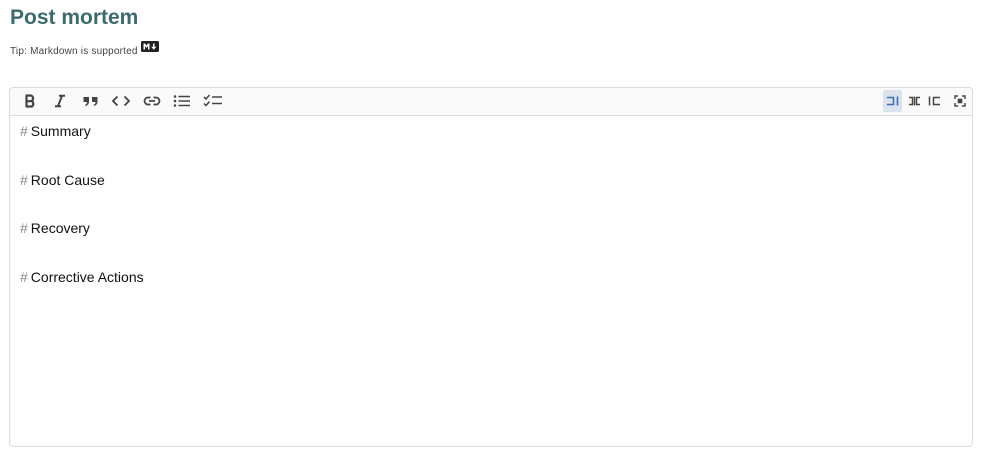  I want to click on markdown-tip: Tip: Markdown is supported, so click(84, 52).